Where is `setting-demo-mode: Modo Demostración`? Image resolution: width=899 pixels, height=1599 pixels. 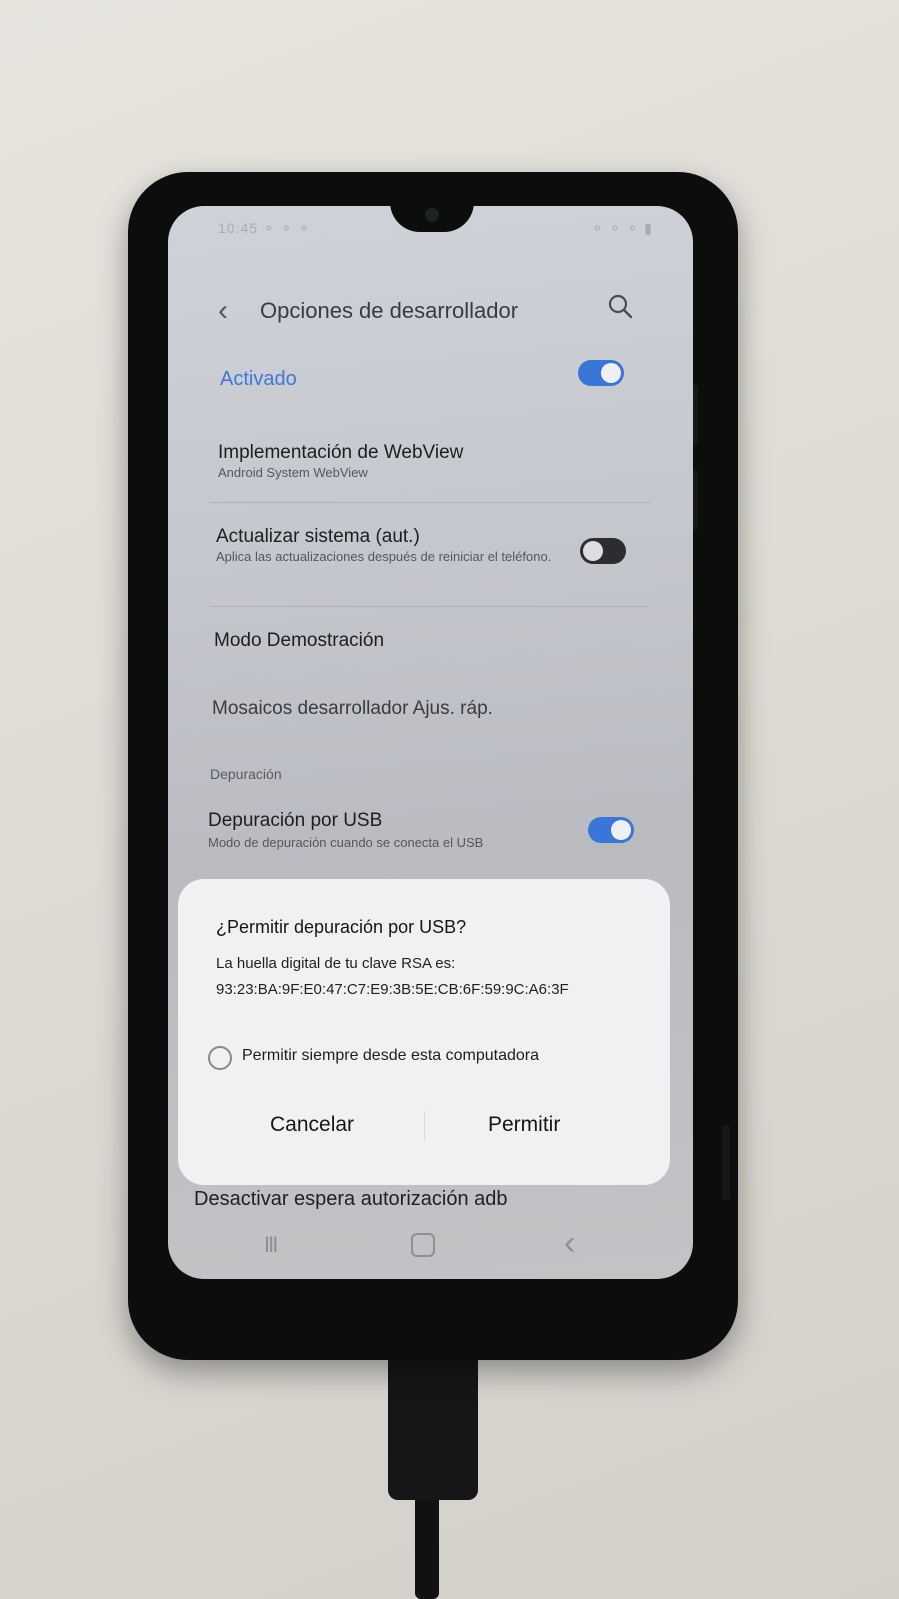 setting-demo-mode: Modo Demostración is located at coordinates (299, 641).